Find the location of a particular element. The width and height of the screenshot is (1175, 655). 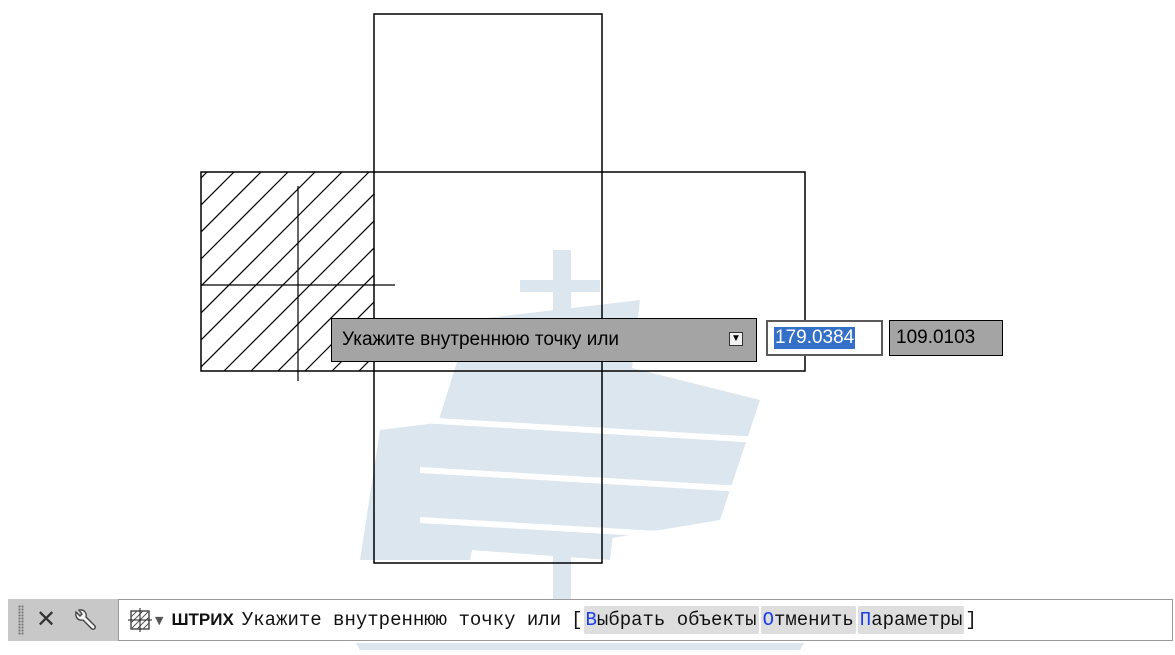

options-bracket-close: ] is located at coordinates (971, 620).